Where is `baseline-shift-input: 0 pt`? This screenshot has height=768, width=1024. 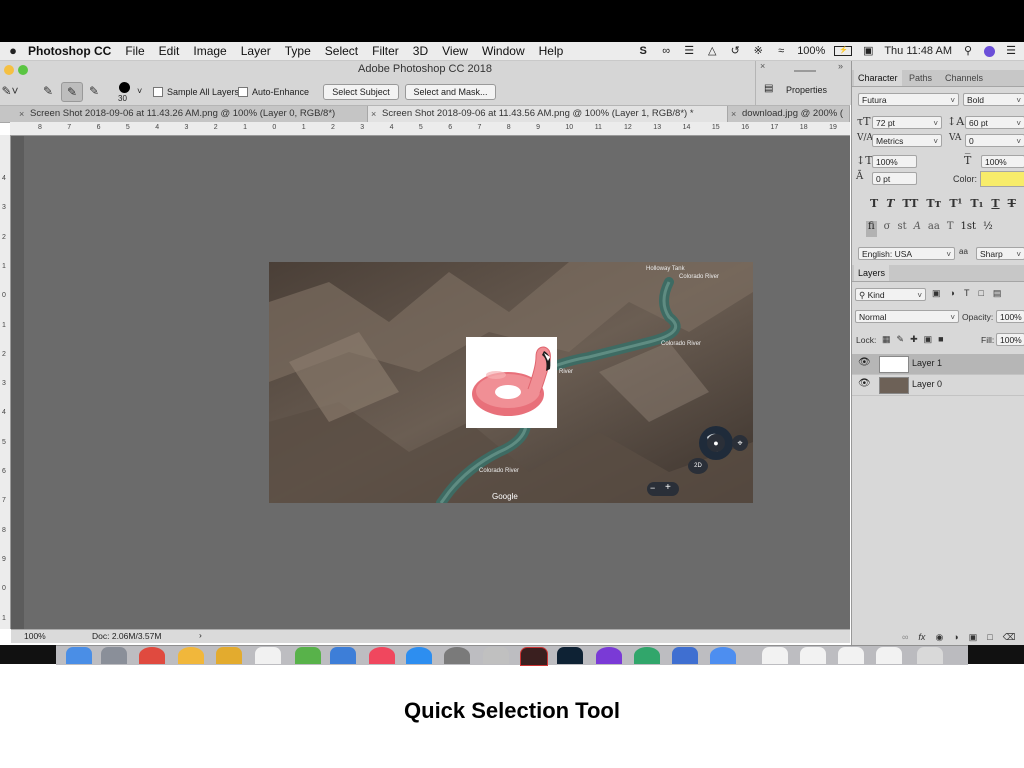 baseline-shift-input: 0 pt is located at coordinates (894, 178).